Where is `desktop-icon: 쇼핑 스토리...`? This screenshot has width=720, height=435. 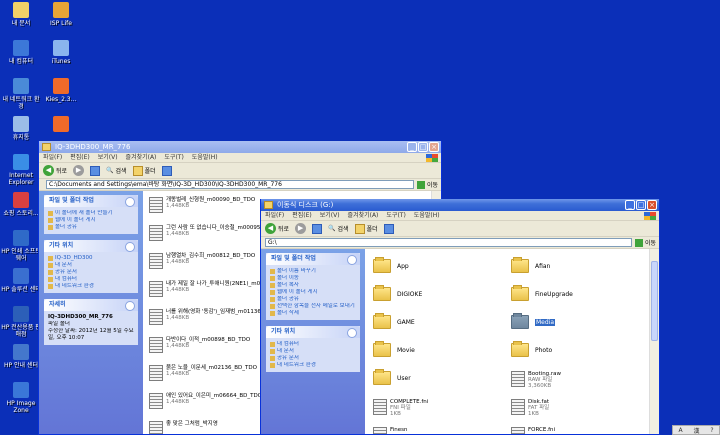 desktop-icon: 쇼핑 스토리... is located at coordinates (21, 204).